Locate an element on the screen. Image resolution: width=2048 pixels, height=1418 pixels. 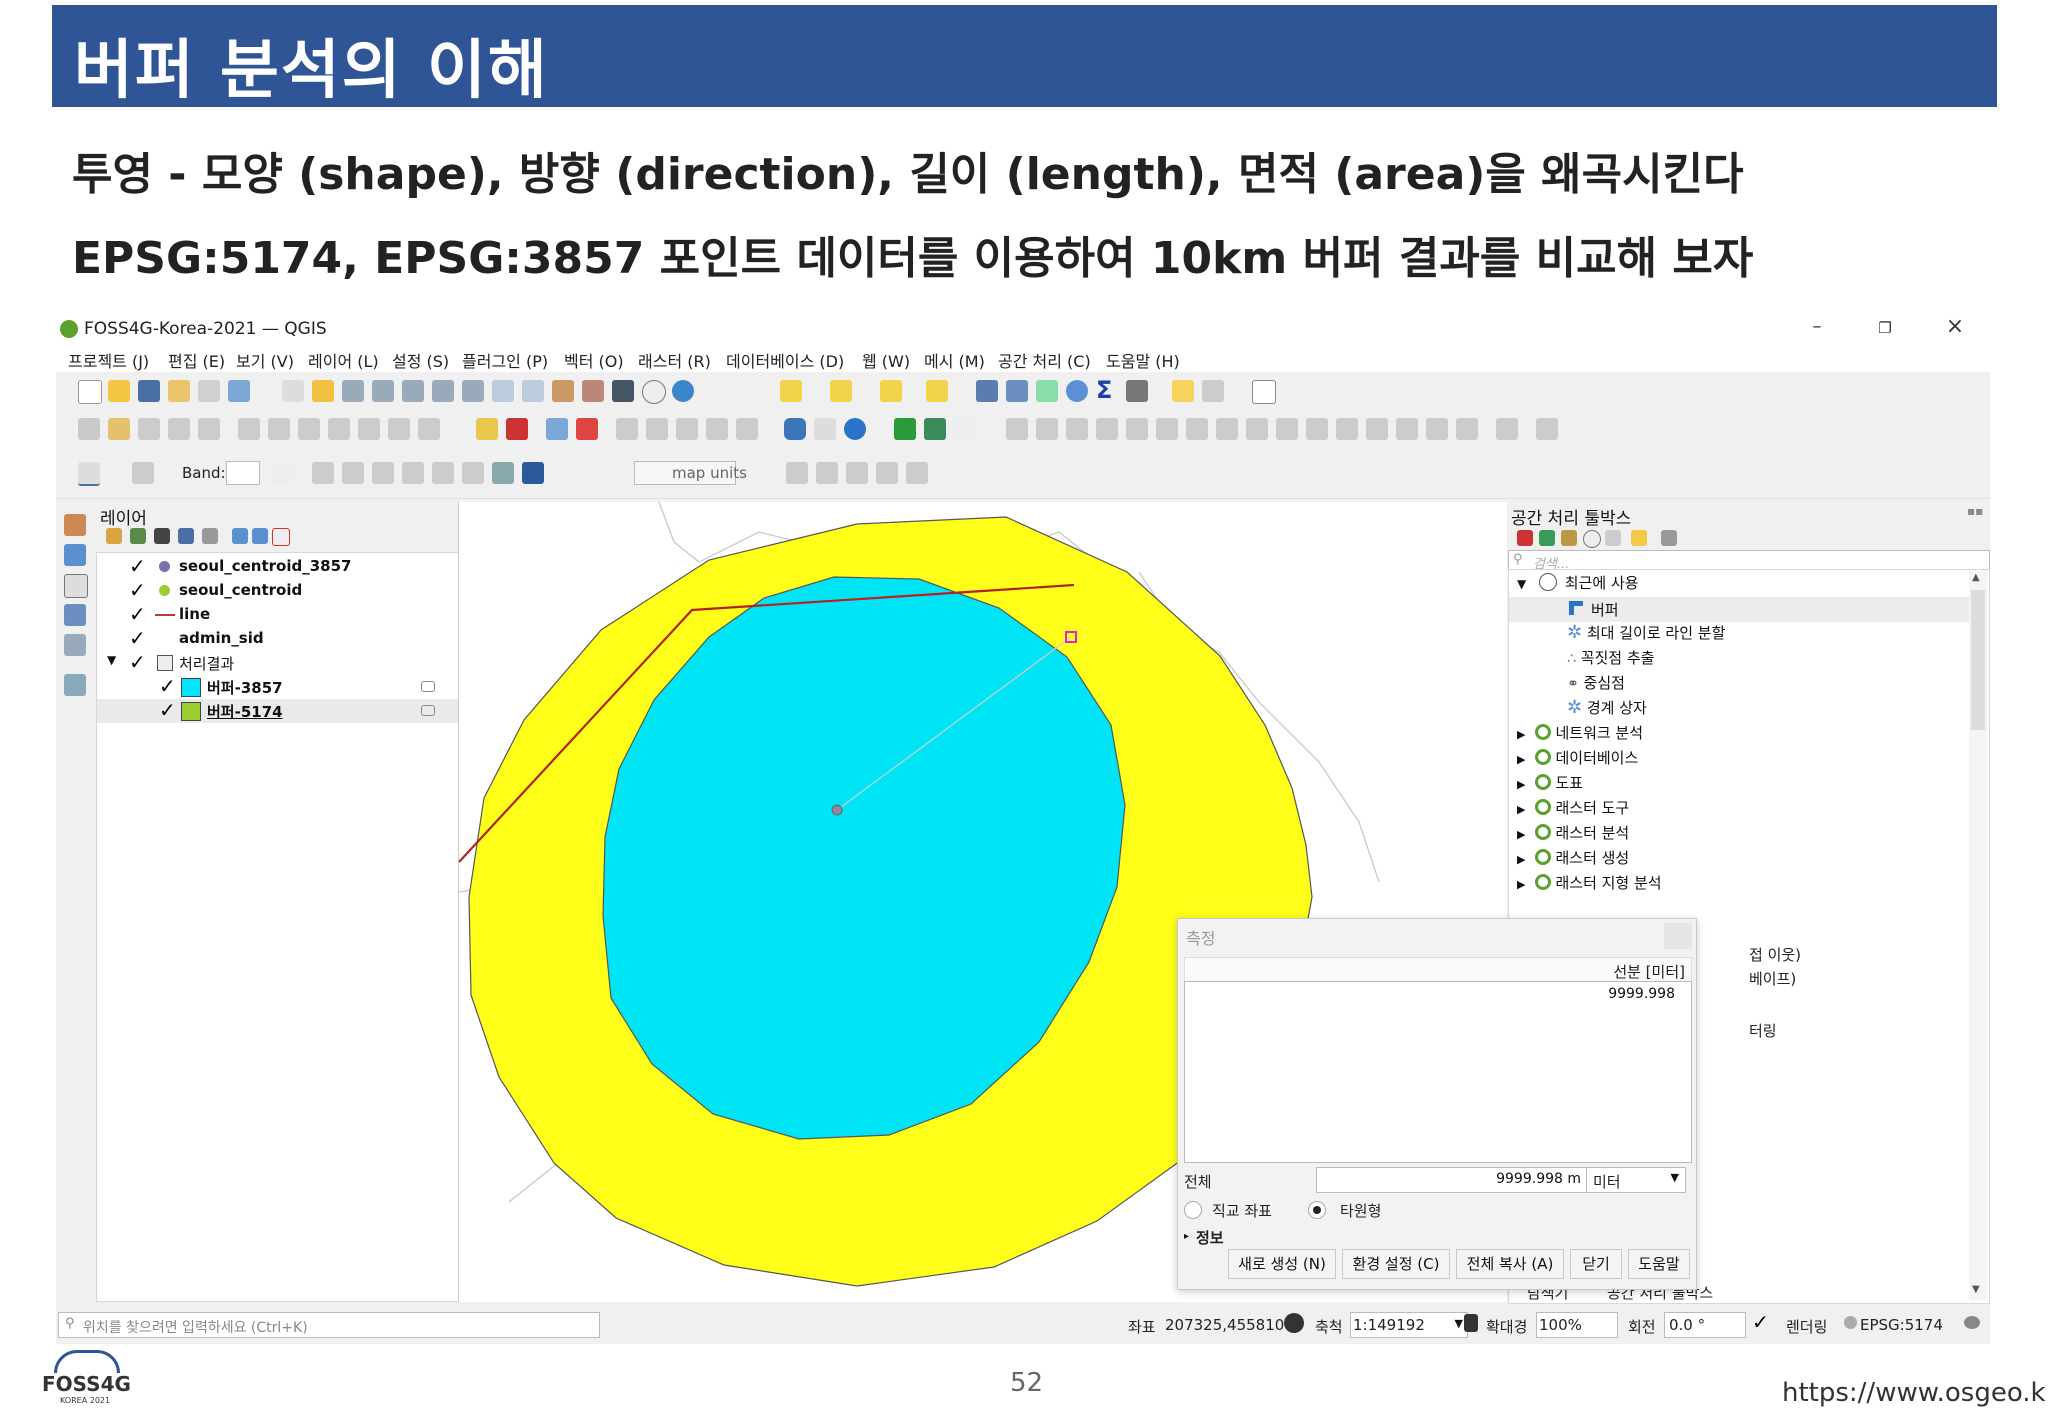
layout-icon is located at coordinates (179, 391).